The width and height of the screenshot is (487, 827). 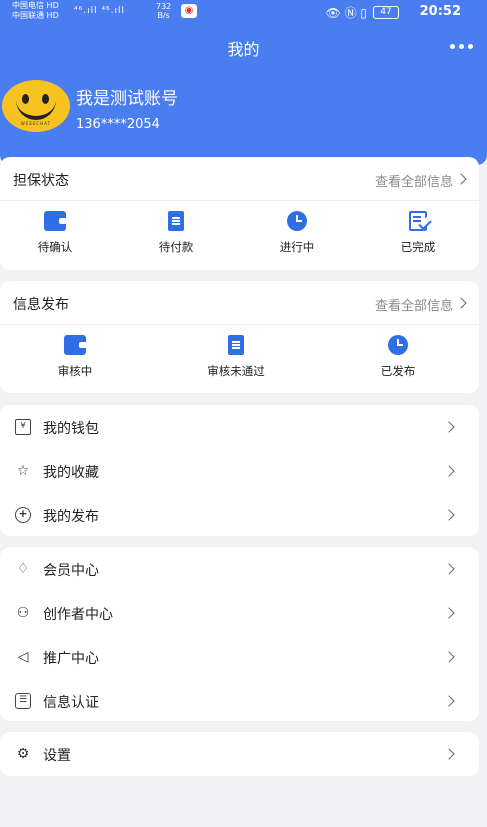 What do you see at coordinates (346, 13) in the screenshot?
I see `status-icons: 👁 Ⓝ ▯` at bounding box center [346, 13].